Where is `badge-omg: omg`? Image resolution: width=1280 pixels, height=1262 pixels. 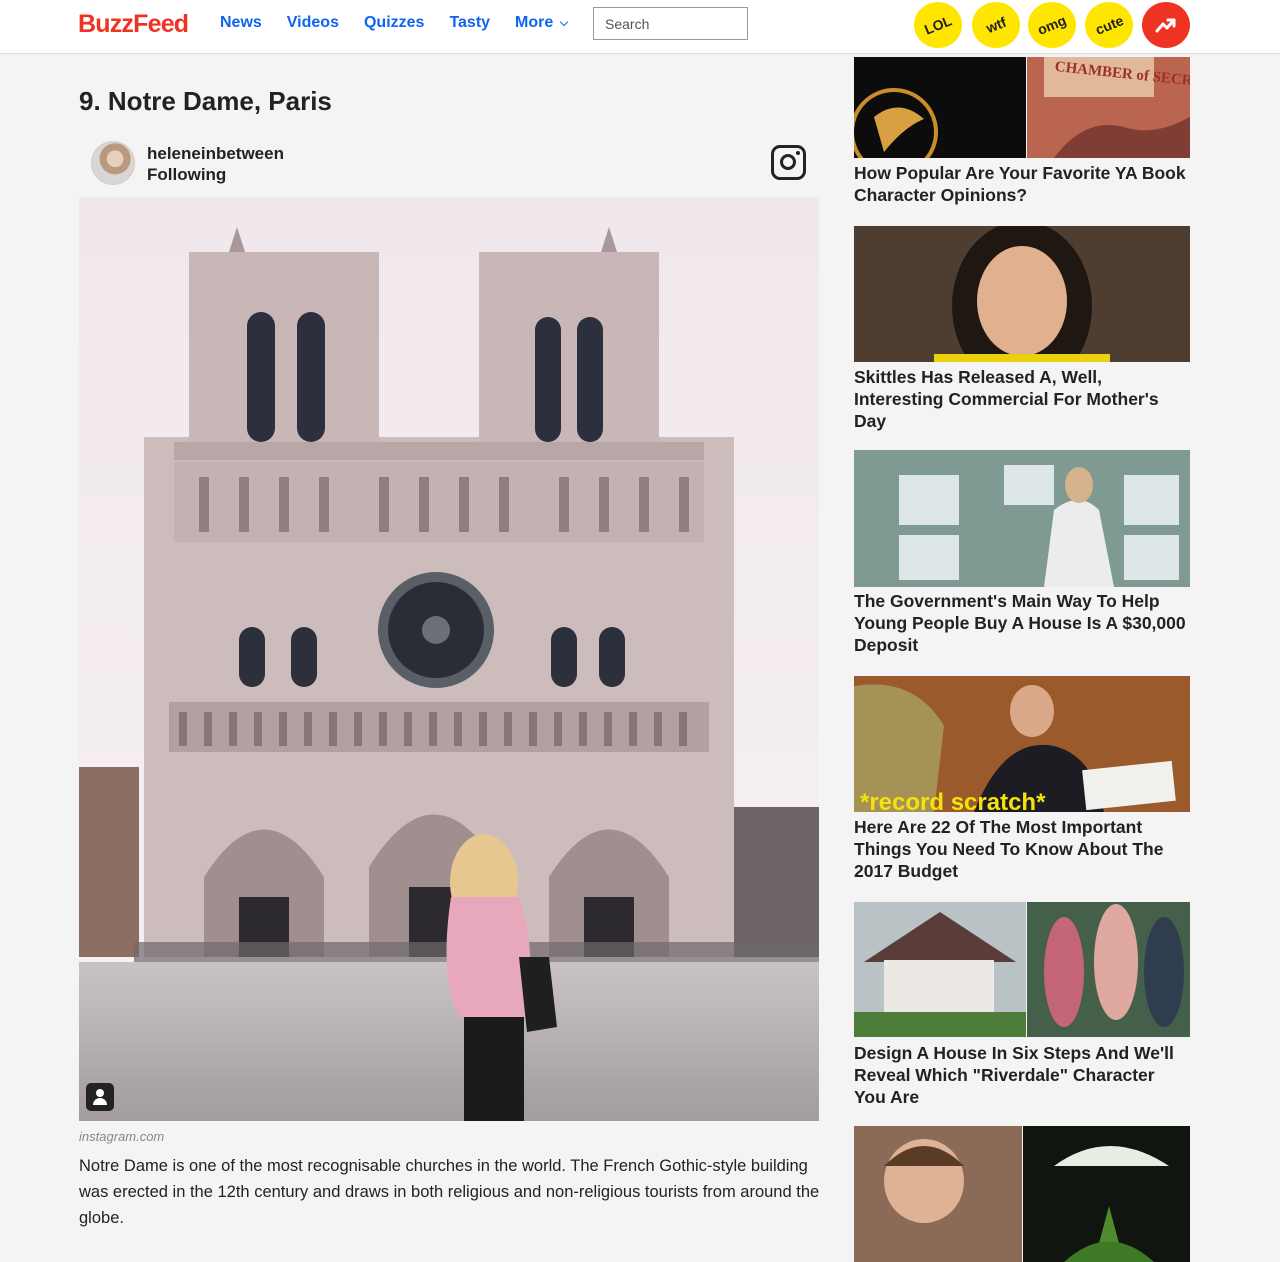
badge-omg: omg is located at coordinates (1052, 25).